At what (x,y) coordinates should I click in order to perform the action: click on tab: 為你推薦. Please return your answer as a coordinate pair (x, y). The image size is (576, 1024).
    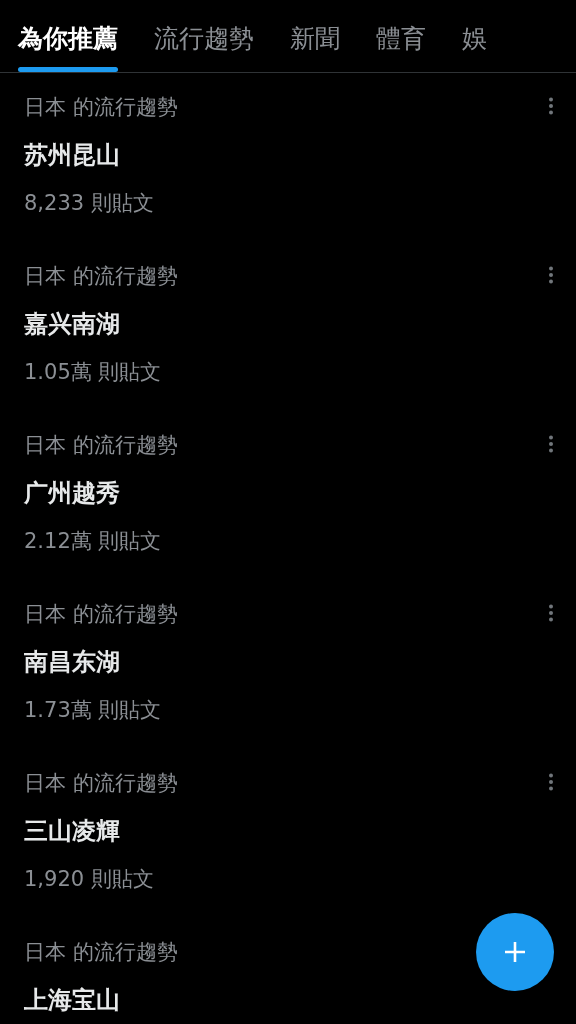
    Looking at the image, I should click on (68, 36).